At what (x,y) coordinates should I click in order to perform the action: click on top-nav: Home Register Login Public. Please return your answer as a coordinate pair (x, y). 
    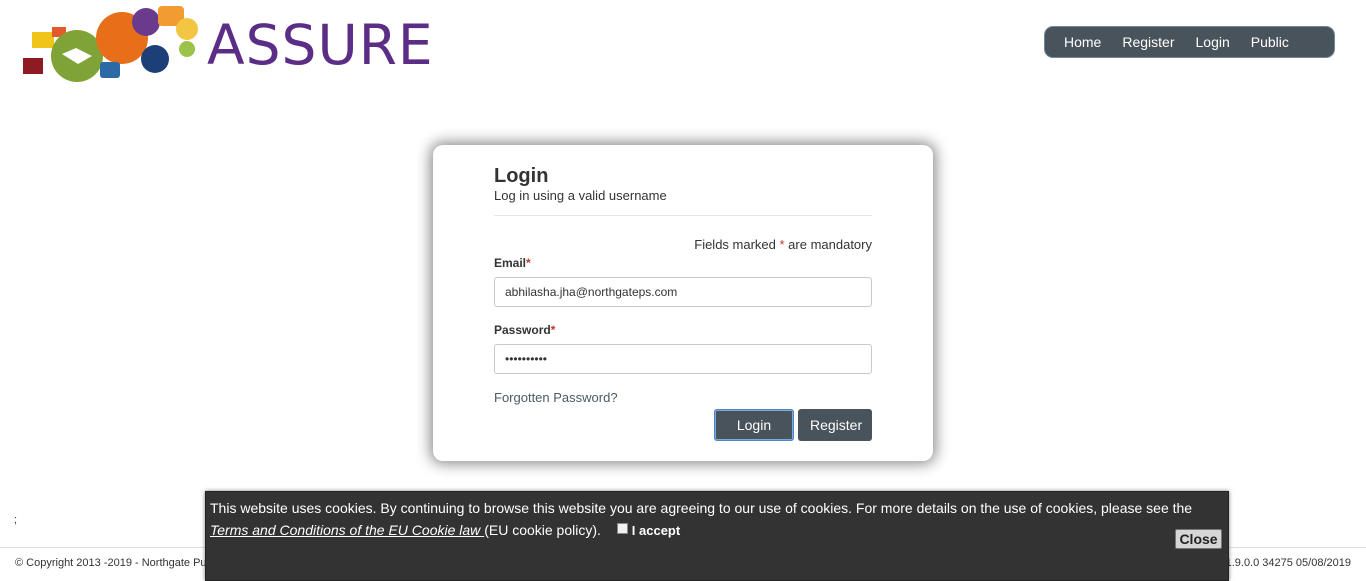
    Looking at the image, I should click on (1189, 42).